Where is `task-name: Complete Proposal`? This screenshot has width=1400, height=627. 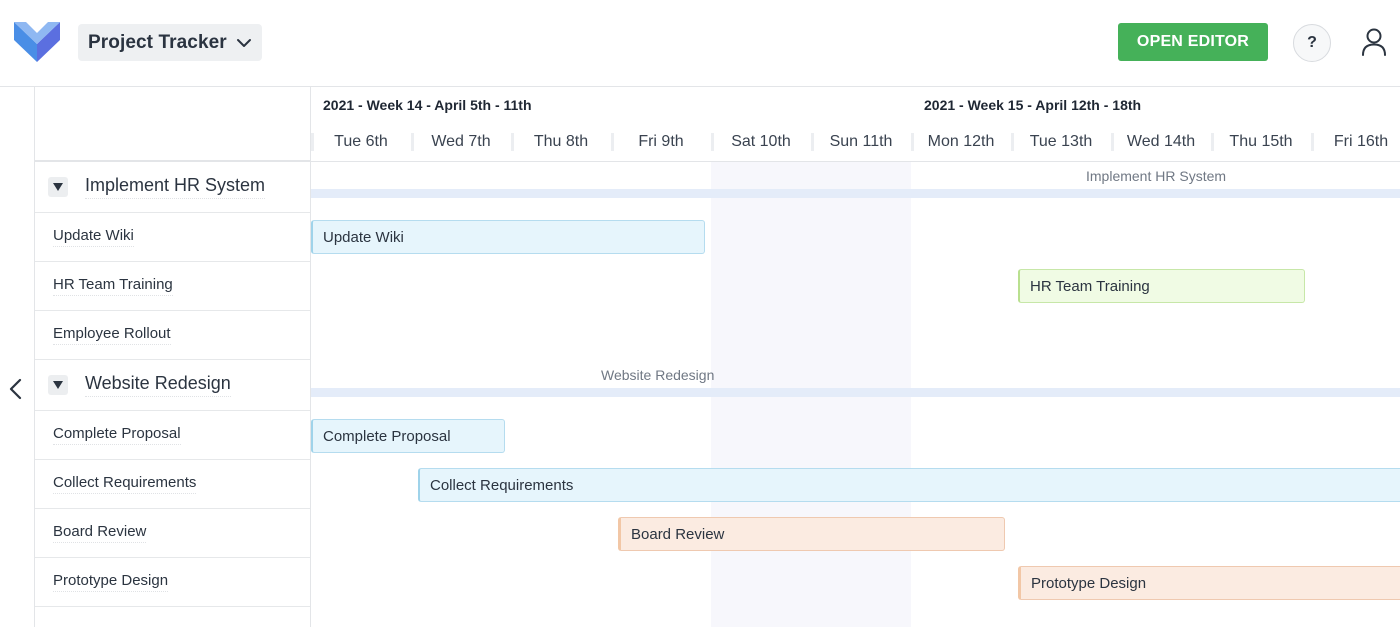
task-name: Complete Proposal is located at coordinates (117, 435).